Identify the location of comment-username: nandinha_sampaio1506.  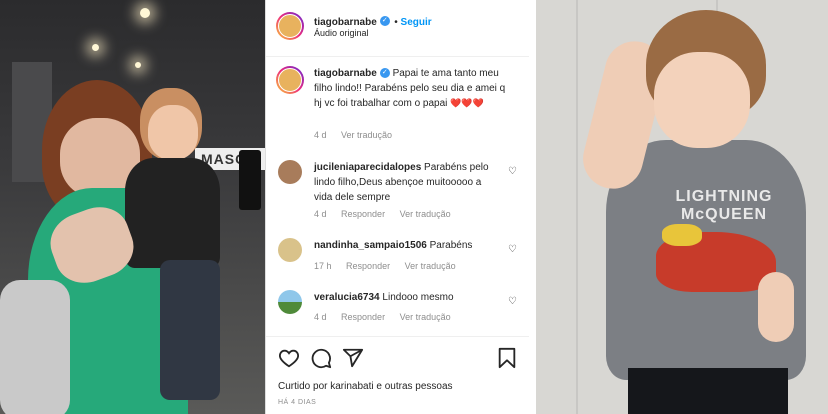
(370, 245).